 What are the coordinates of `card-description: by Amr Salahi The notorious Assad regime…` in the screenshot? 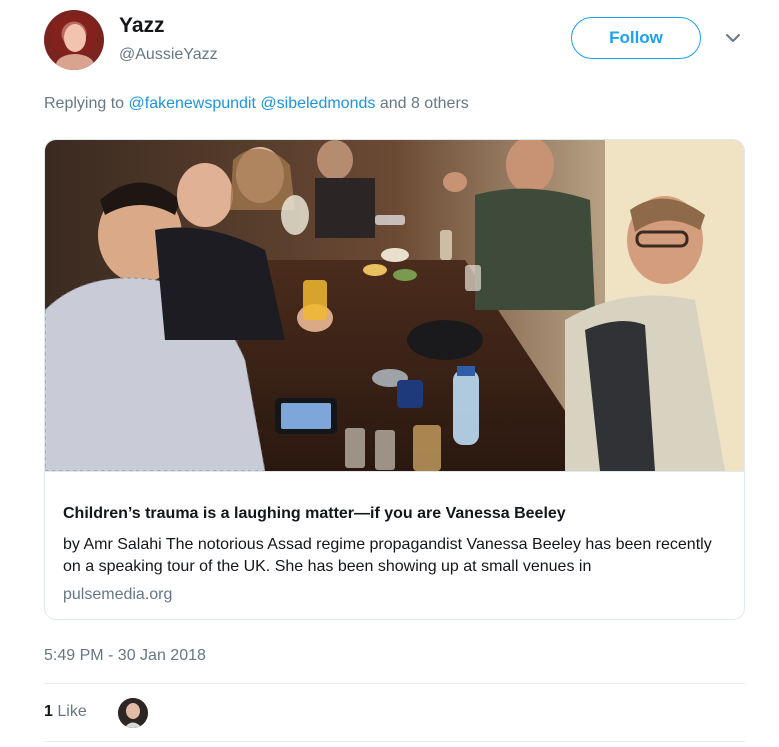 It's located at (387, 555).